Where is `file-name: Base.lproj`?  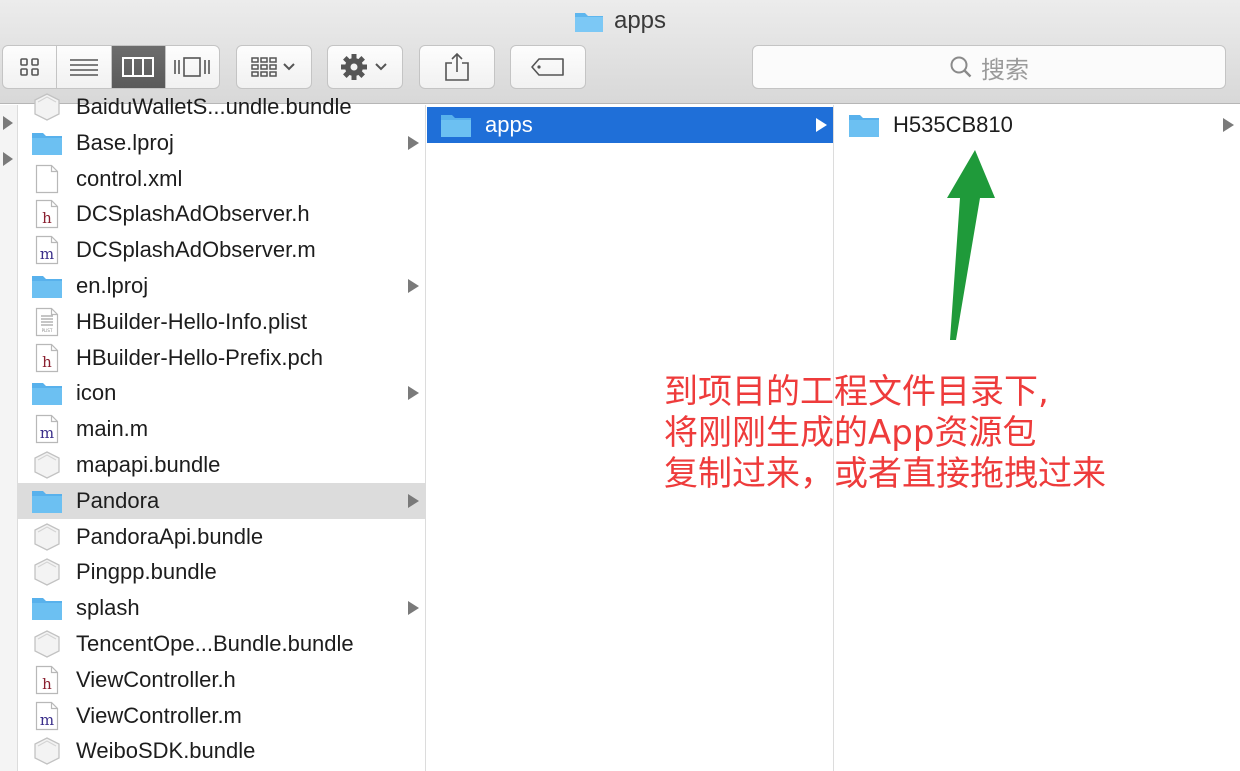
file-name: Base.lproj is located at coordinates (125, 142).